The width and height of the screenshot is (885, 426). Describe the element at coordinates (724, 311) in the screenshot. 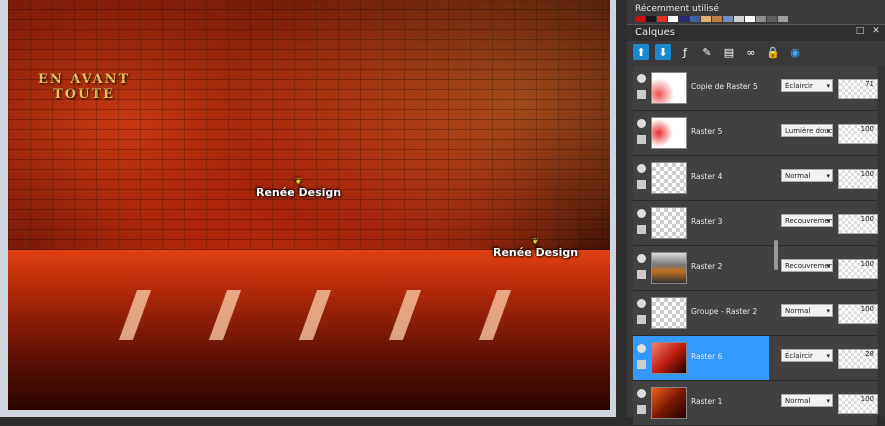

I see `layer-name: Groupe - Raster 2` at that location.